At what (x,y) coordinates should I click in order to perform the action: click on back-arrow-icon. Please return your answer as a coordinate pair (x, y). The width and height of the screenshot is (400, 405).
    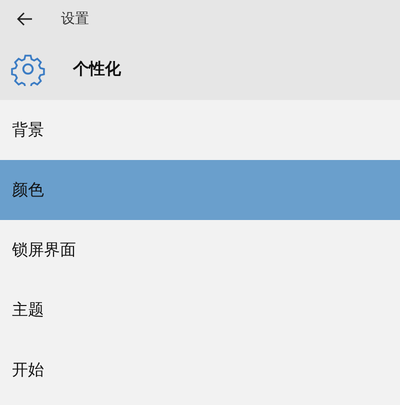
    Looking at the image, I should click on (25, 19).